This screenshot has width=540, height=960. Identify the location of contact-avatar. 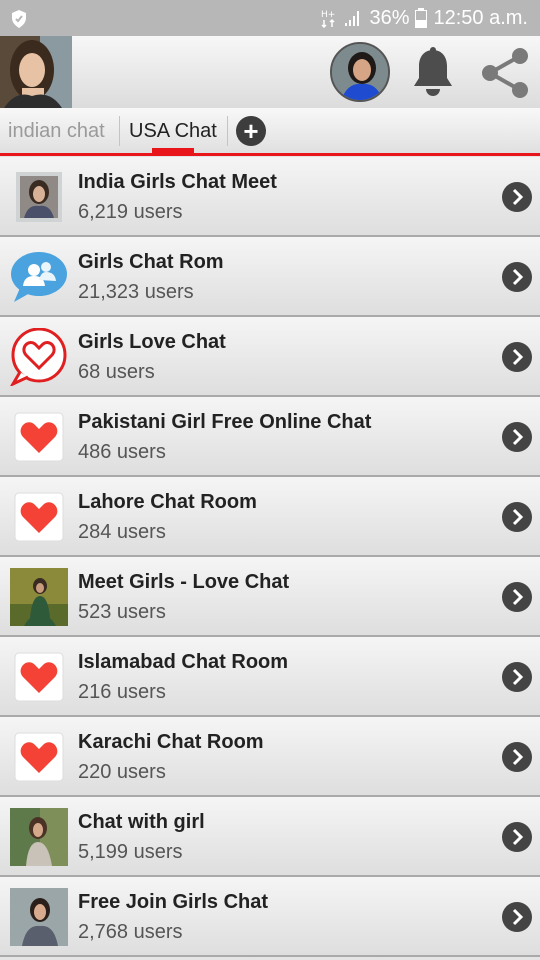
(360, 72).